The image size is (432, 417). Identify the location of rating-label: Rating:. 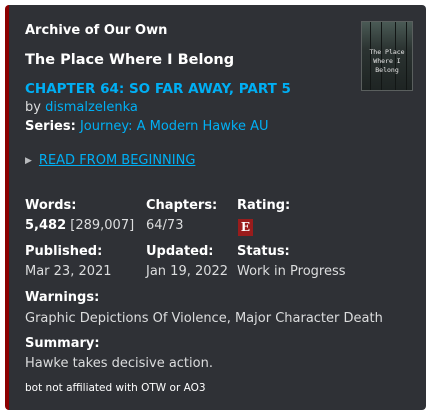
(264, 205).